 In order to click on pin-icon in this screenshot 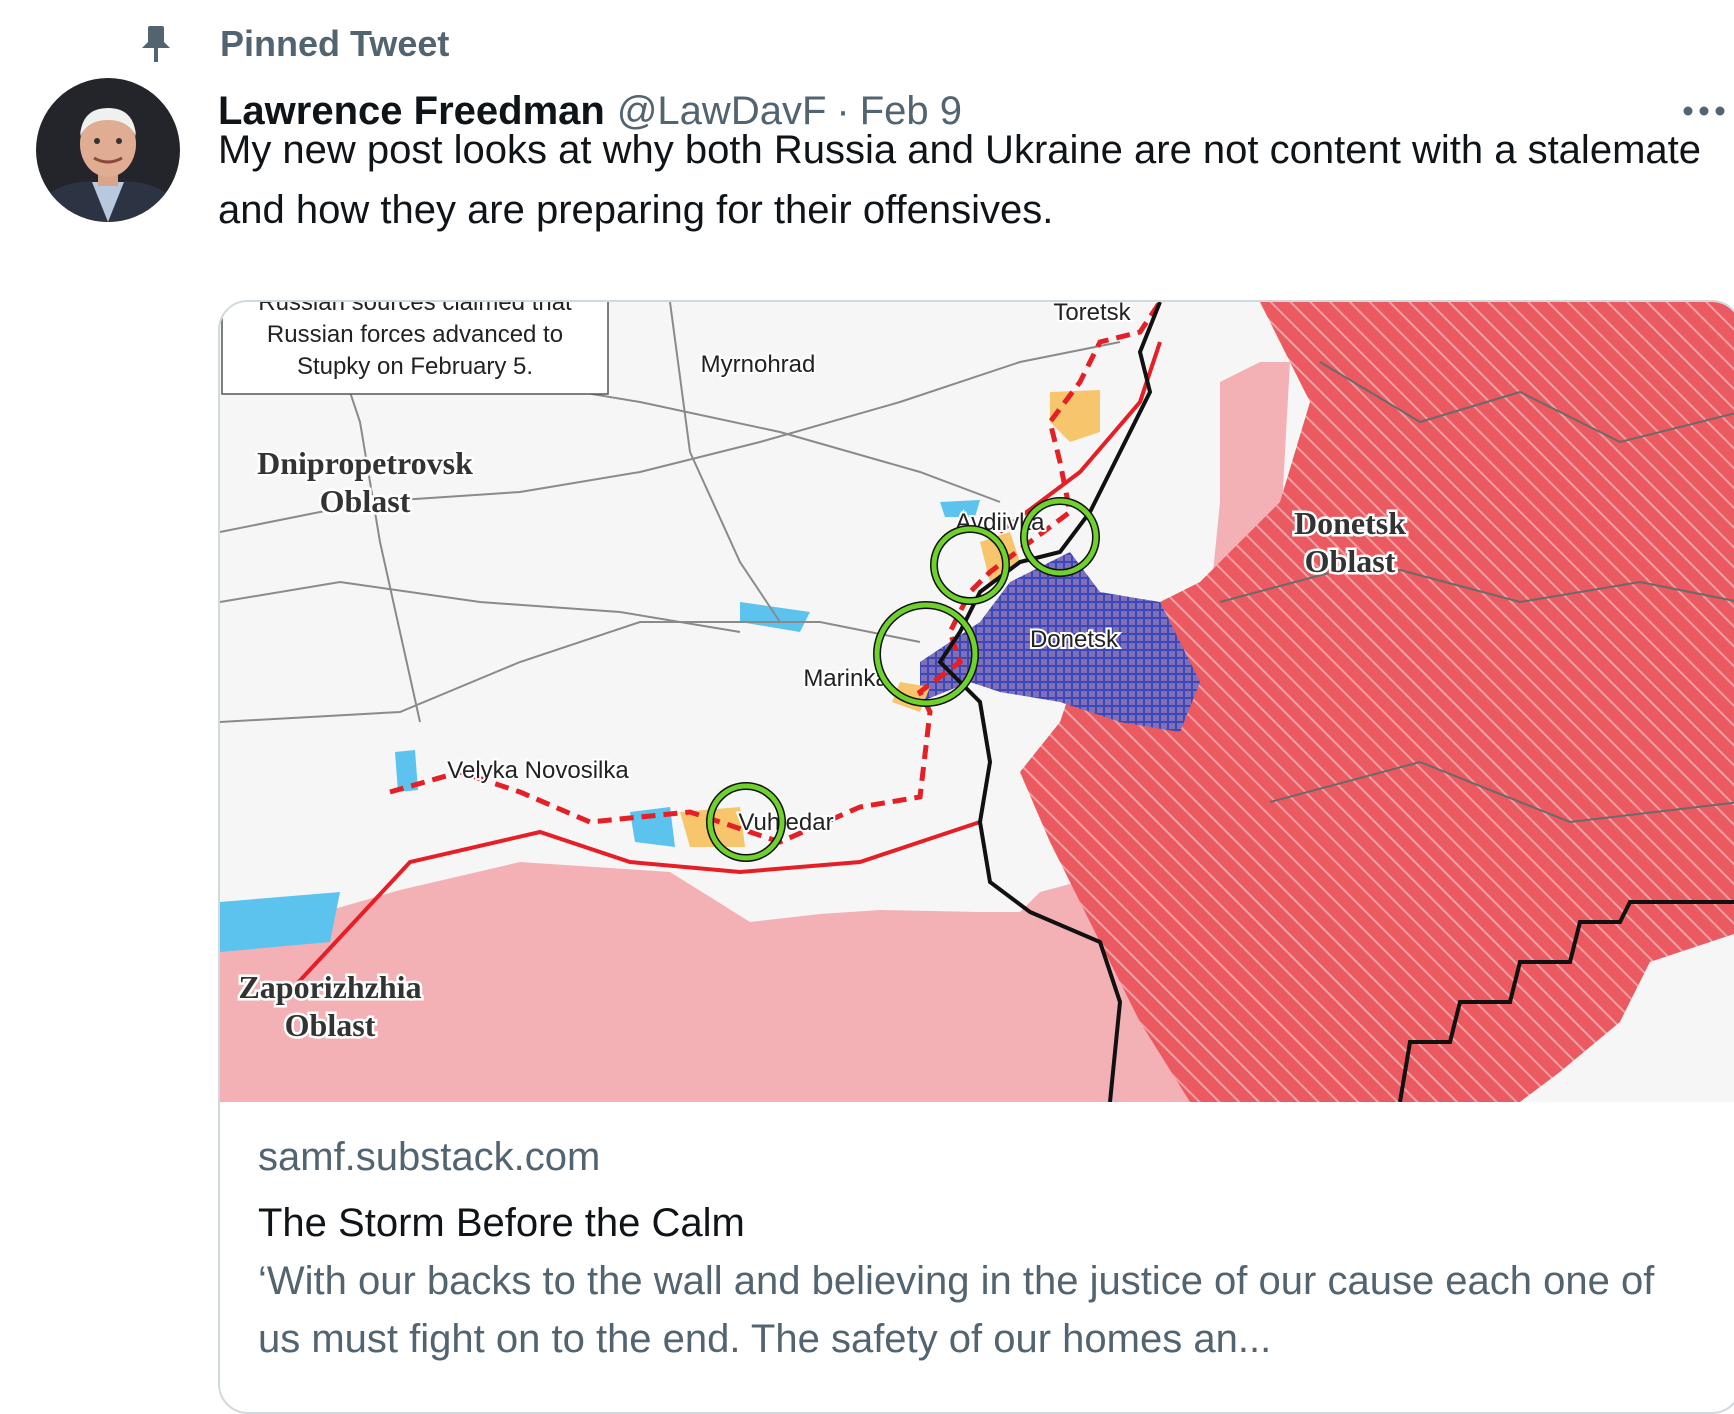, I will do `click(156, 44)`.